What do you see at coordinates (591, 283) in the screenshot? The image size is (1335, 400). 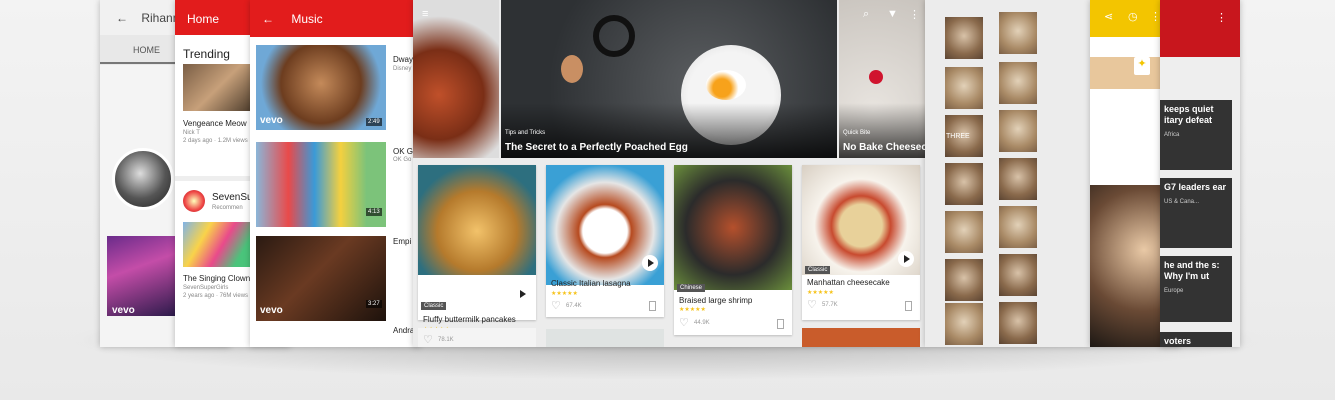 I see `recipe-title: Classic Italian lasagna` at bounding box center [591, 283].